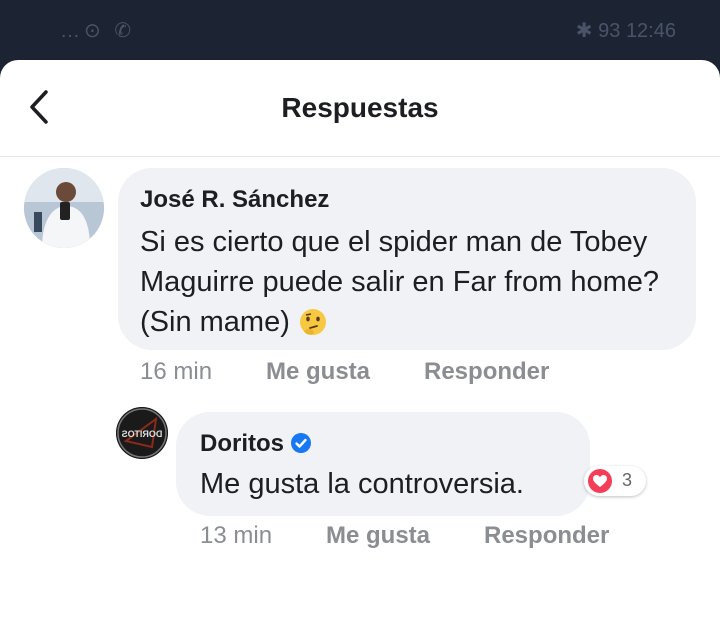 The height and width of the screenshot is (633, 720). I want to click on svg-text: DORITOS, so click(142, 434).